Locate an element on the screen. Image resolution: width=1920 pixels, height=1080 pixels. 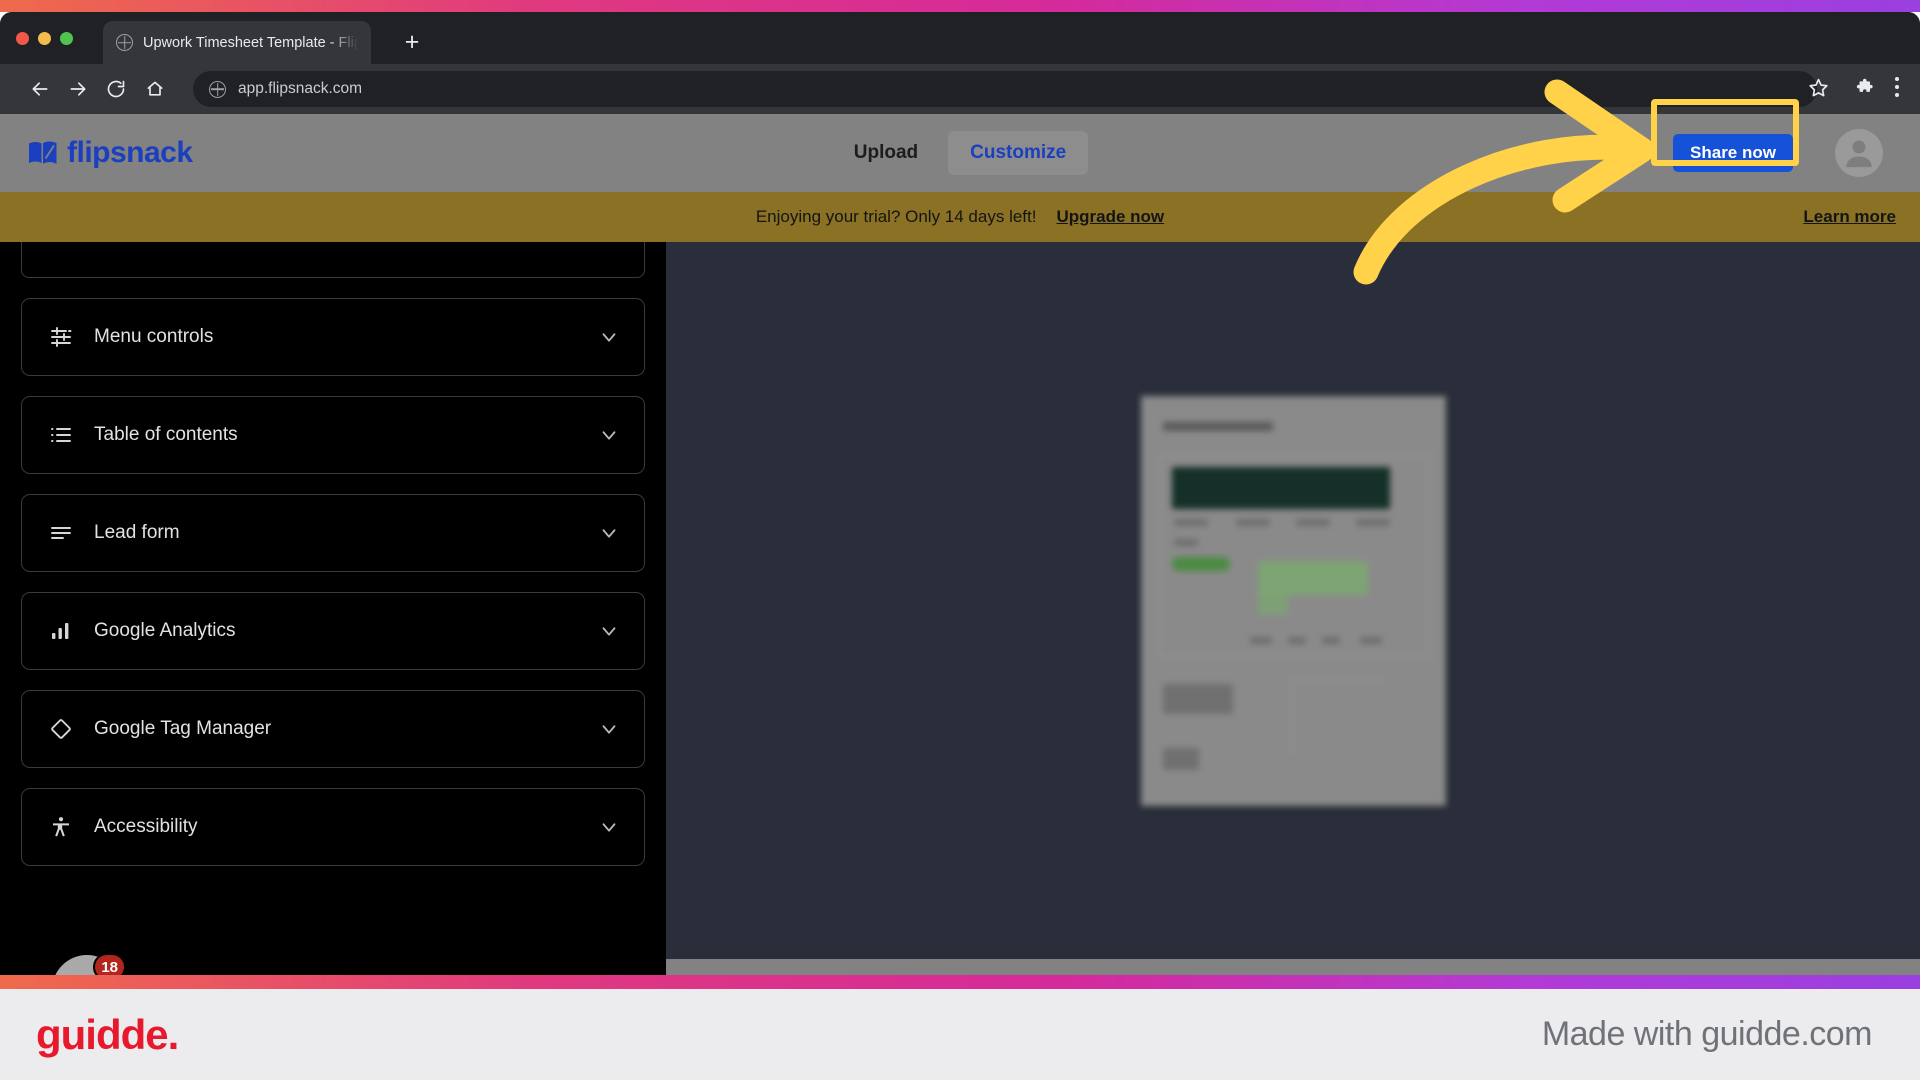
app-header: flipsnack Upload Customize Share now is located at coordinates (960, 153).